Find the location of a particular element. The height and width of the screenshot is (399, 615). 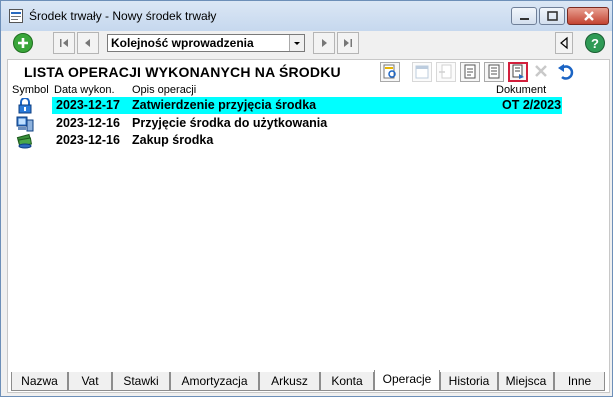

document-arrow-icon is located at coordinates (445, 71).